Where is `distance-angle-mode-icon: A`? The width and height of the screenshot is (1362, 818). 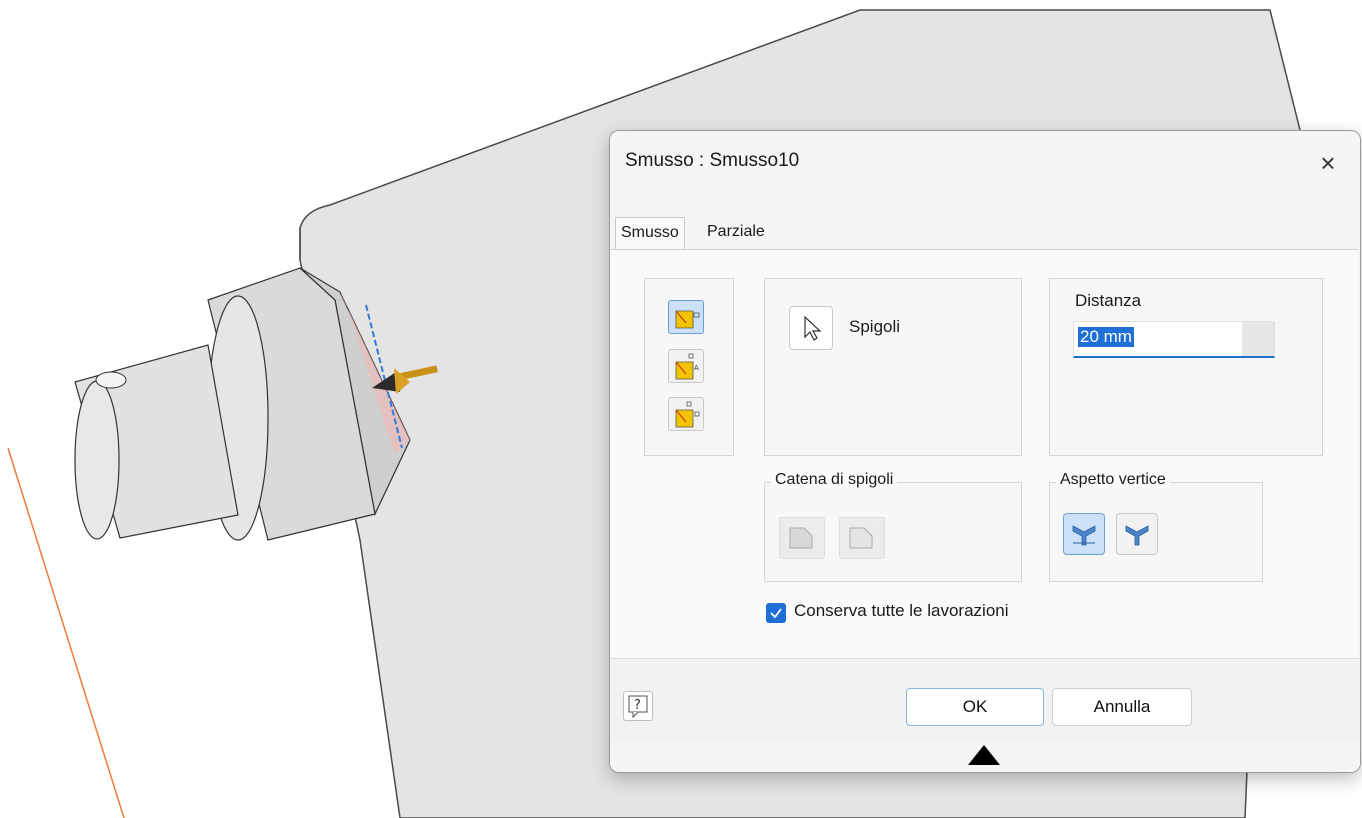 distance-angle-mode-icon: A is located at coordinates (687, 366).